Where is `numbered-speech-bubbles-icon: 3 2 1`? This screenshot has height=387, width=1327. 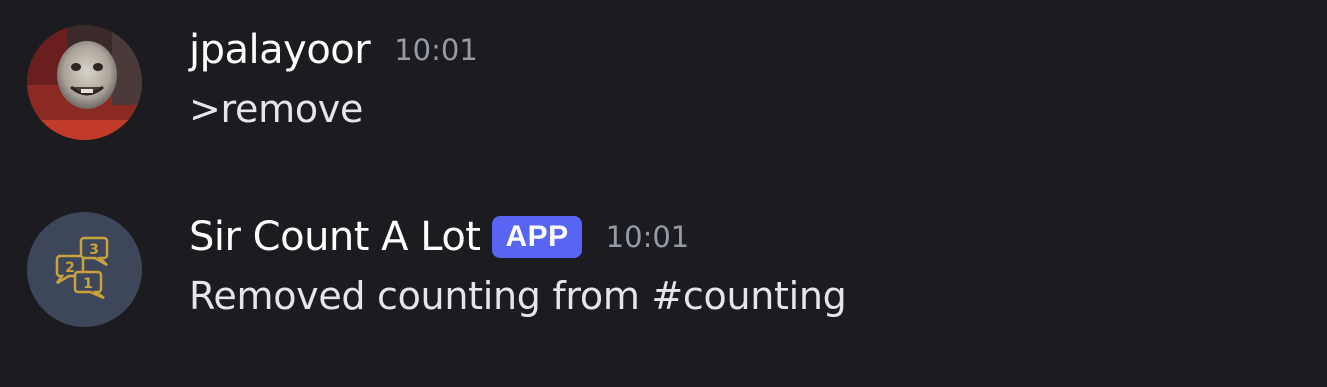
numbered-speech-bubbles-icon: 3 2 1 is located at coordinates (84, 269).